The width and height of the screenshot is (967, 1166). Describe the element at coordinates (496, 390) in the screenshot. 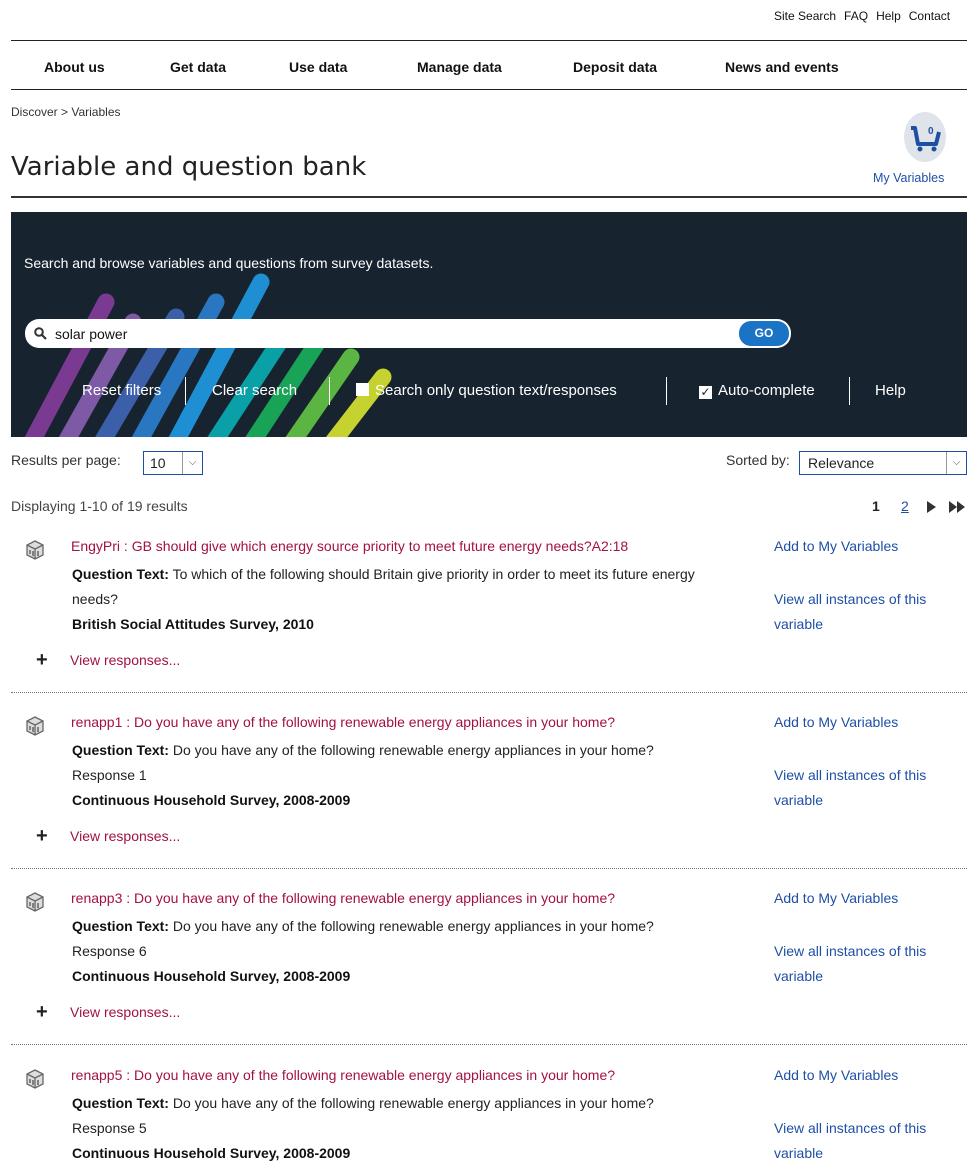

I see `question-only-label: Search only question text/responses` at that location.